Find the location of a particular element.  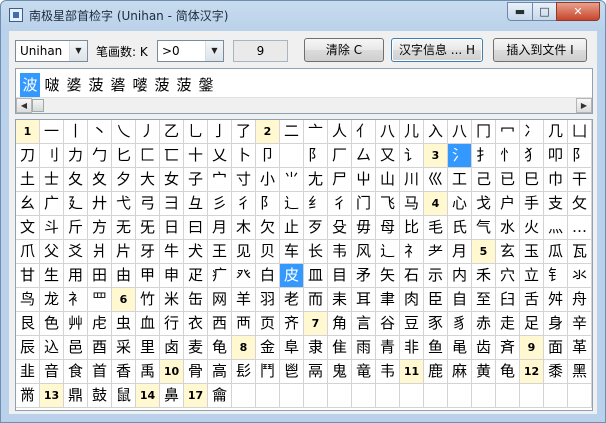

radical-cell: 鬲 is located at coordinates (316, 372).